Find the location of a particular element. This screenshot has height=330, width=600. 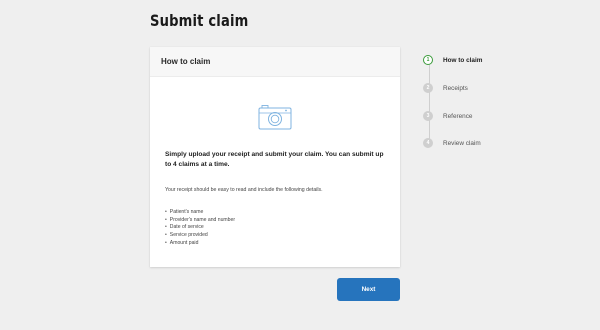

step-label: Reference is located at coordinates (458, 116).